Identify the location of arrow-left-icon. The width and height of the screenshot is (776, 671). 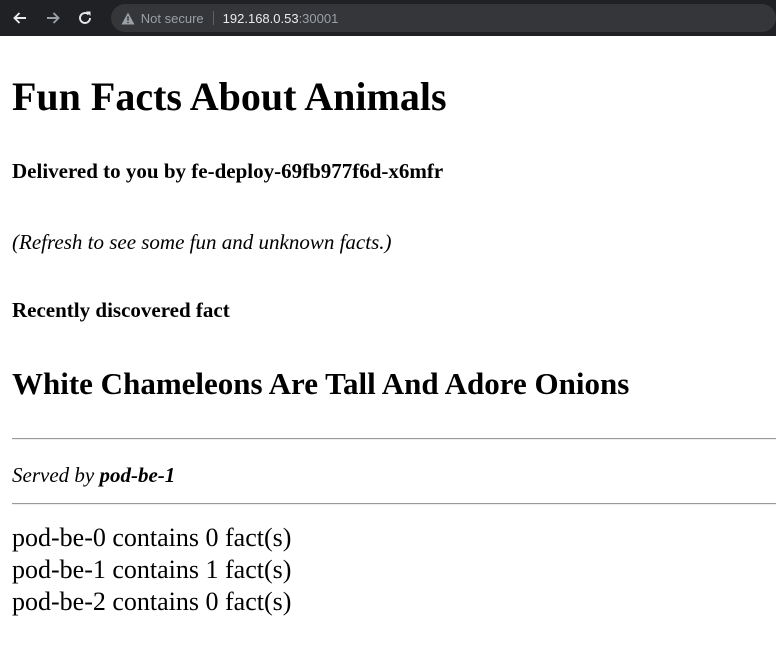
(20, 18).